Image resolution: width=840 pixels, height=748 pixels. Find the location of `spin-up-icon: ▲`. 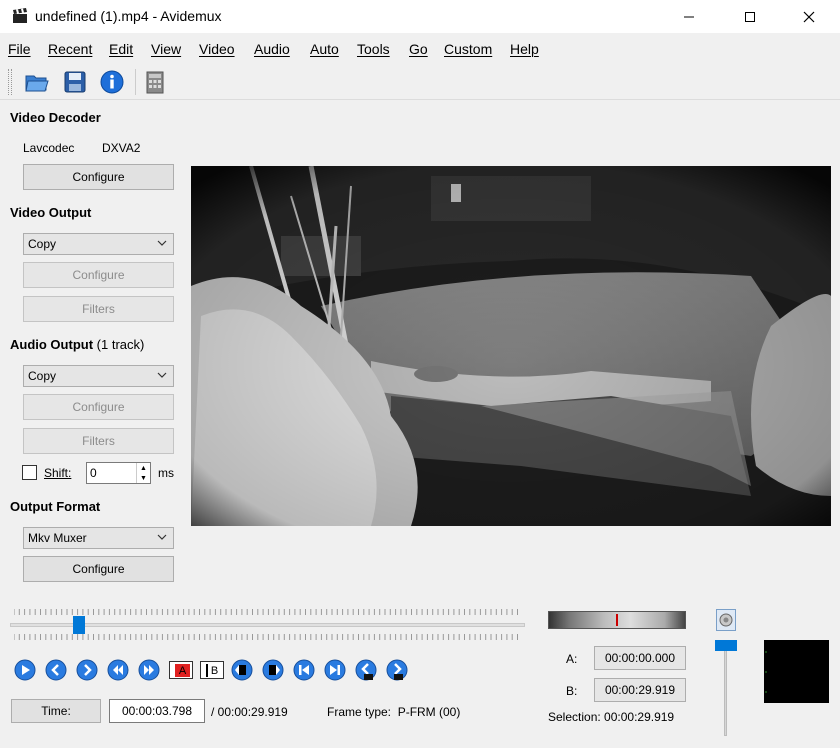

spin-up-icon: ▲ is located at coordinates (143, 468).